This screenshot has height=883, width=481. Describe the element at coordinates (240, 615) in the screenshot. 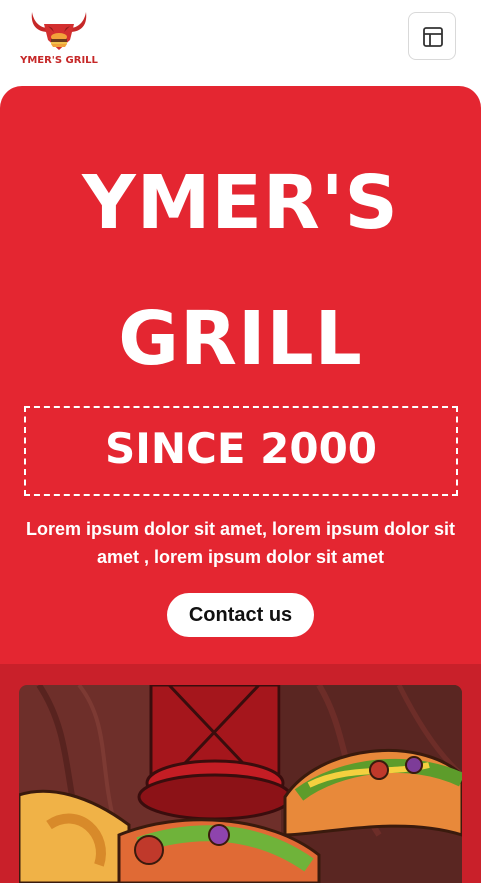

I see `contact-us-button: Contact us` at that location.